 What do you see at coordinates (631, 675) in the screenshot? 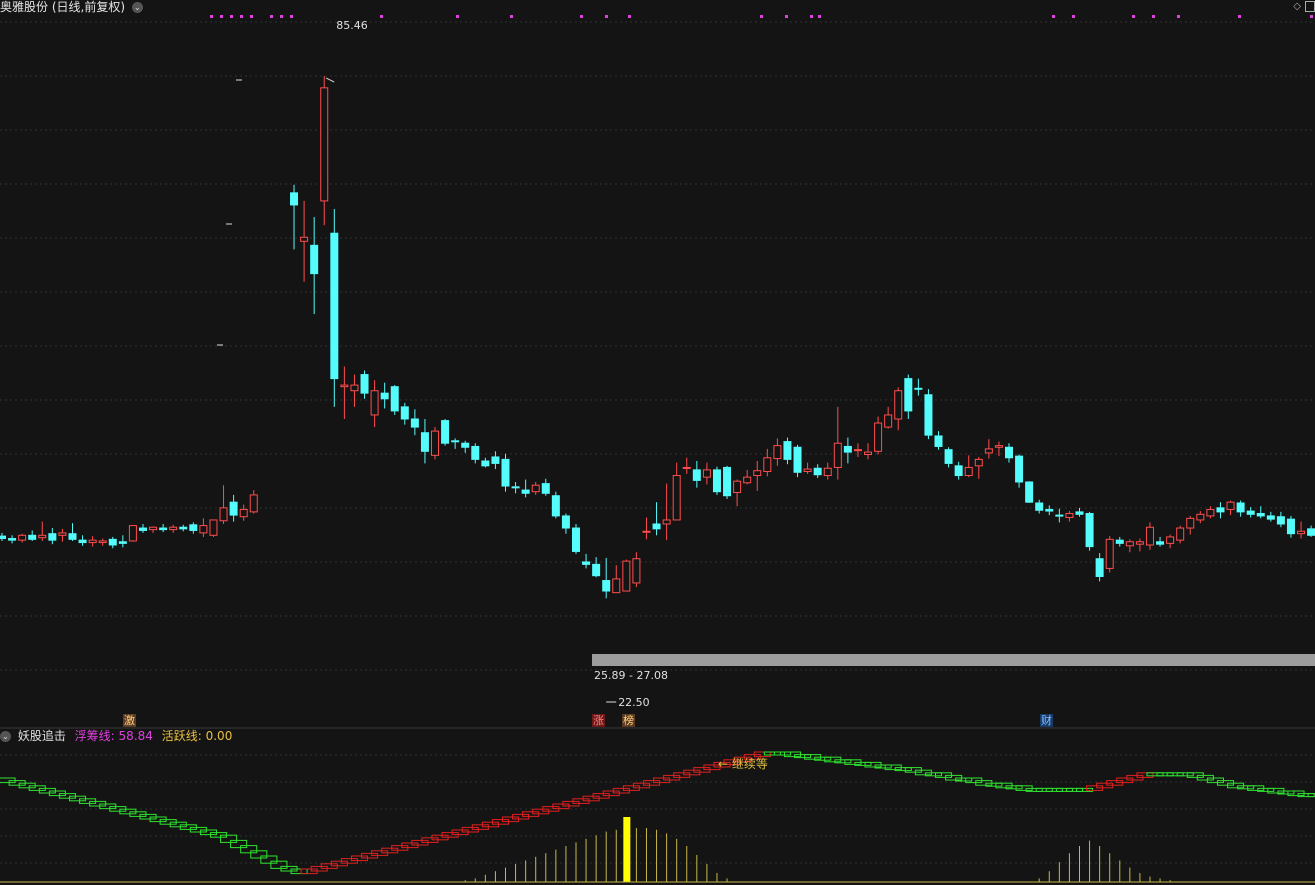
I see `range-label: 25.89 - 27.08` at bounding box center [631, 675].